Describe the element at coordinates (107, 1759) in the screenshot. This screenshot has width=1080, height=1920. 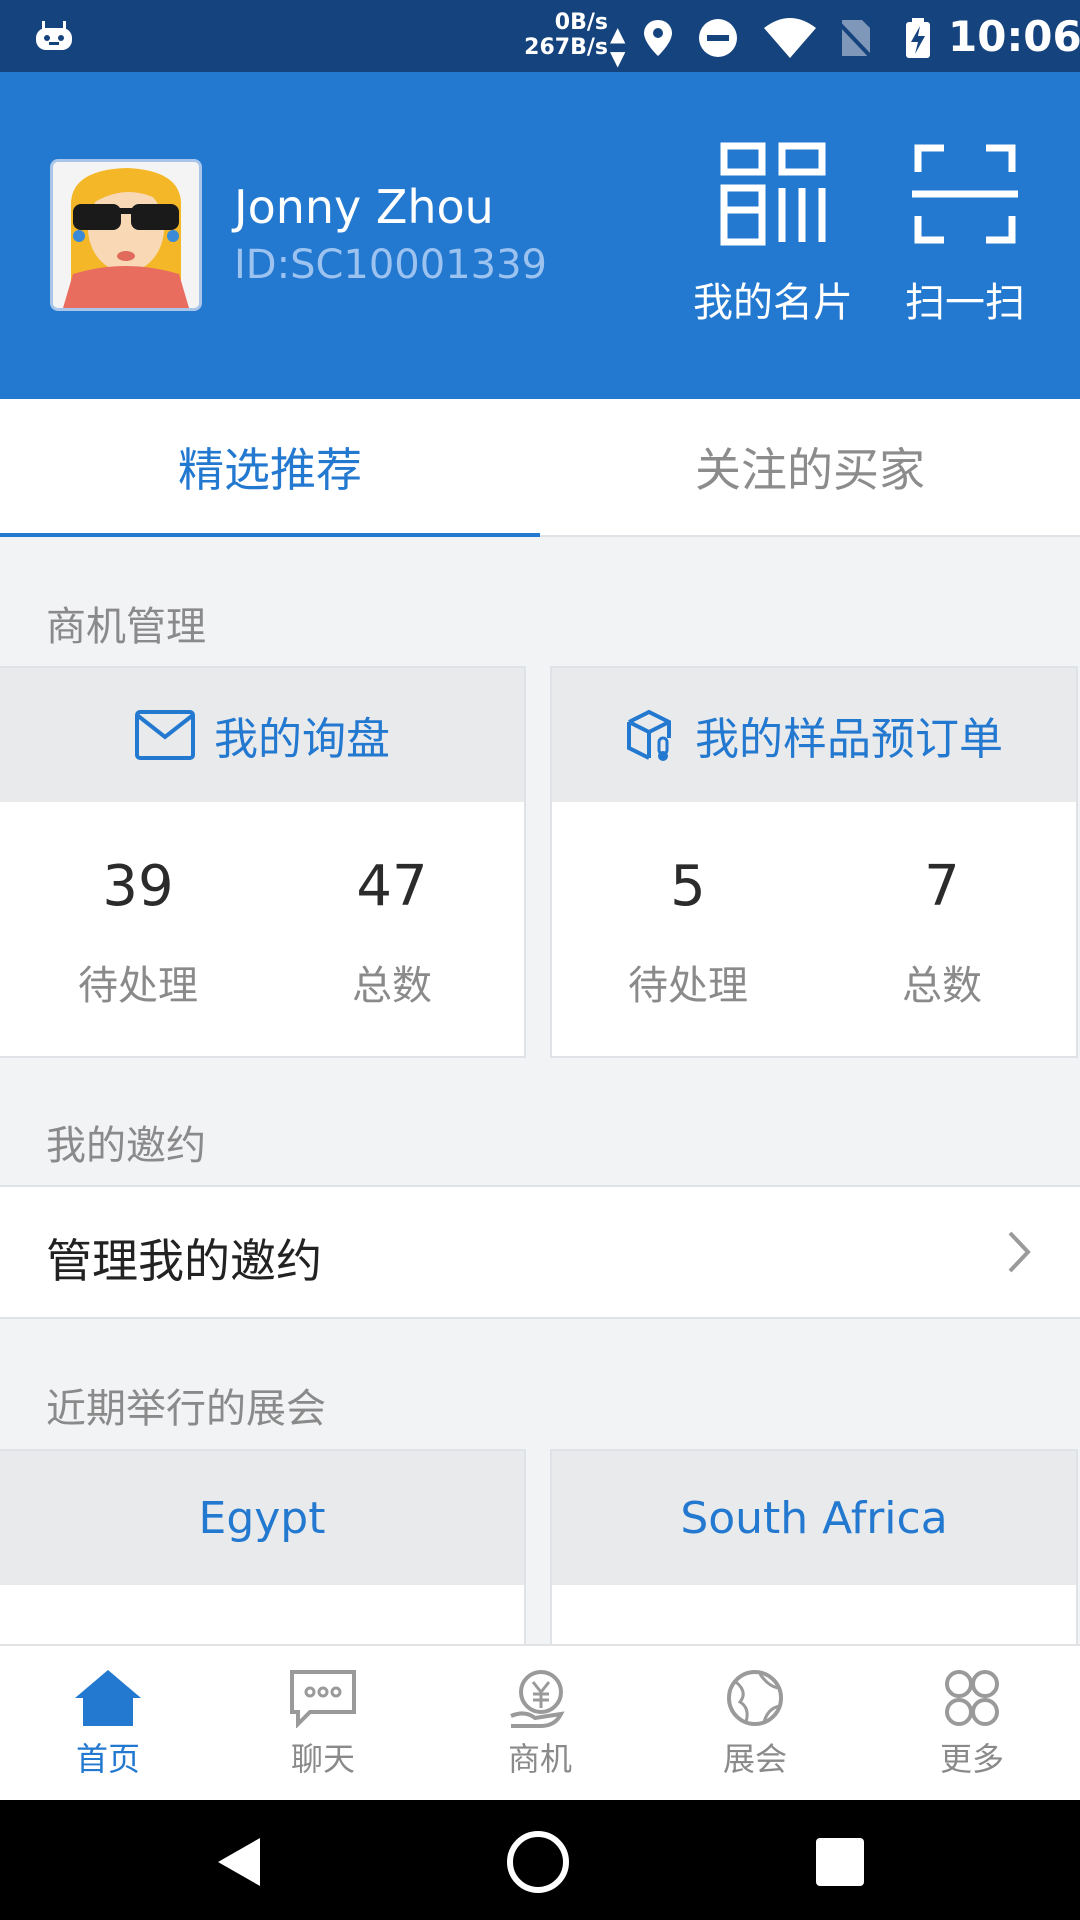
I see `nav-home-label: 首页` at that location.